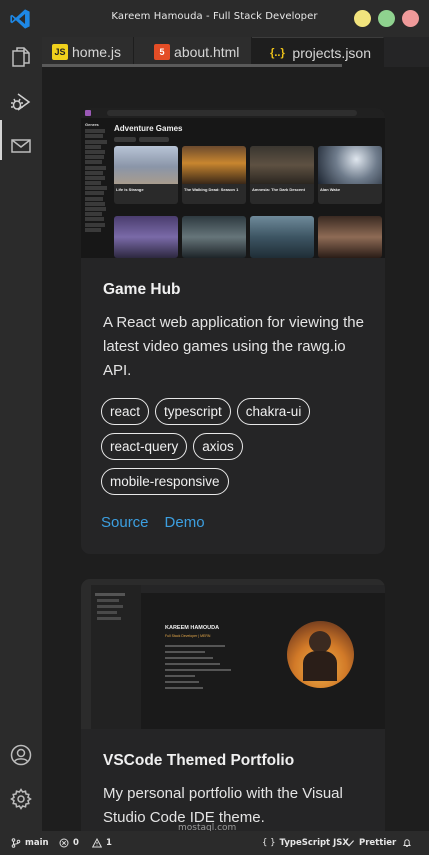 This screenshot has height=855, width=429. What do you see at coordinates (185, 522) in the screenshot?
I see `demo-link: Demo` at bounding box center [185, 522].